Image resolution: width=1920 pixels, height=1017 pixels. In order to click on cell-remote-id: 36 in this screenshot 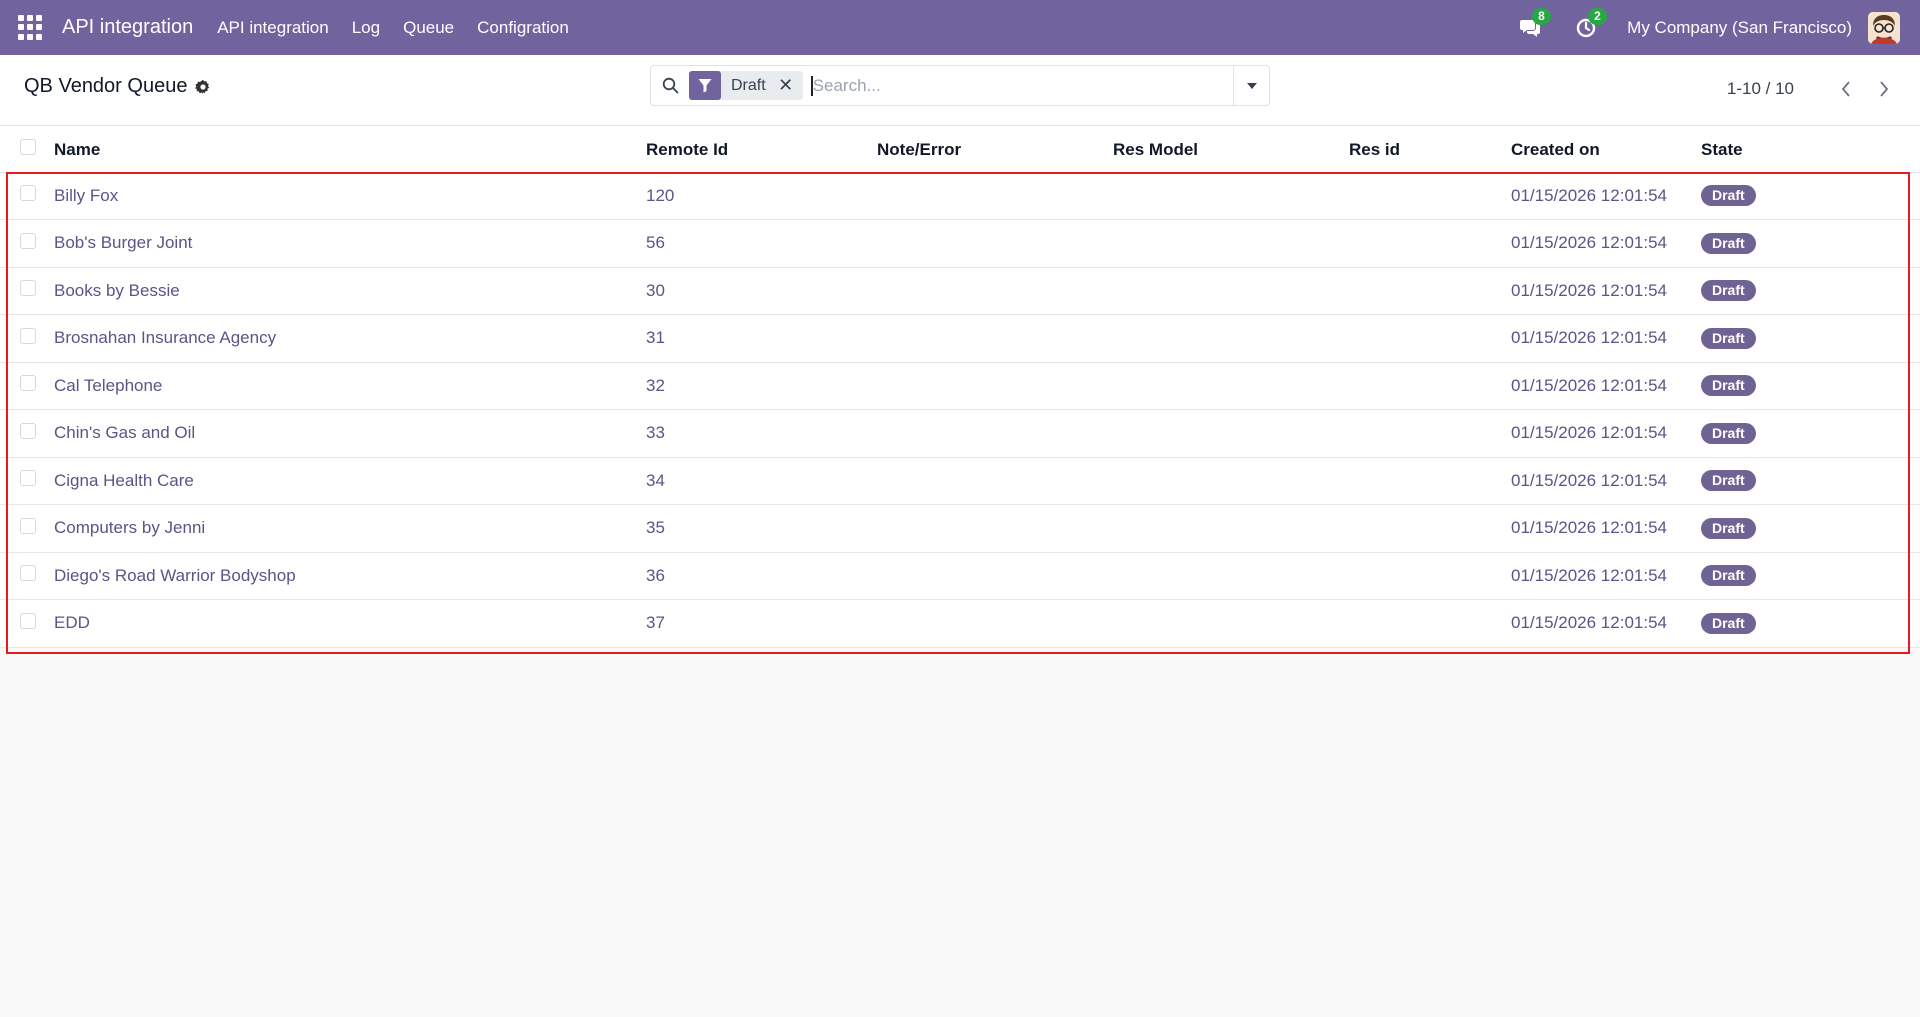, I will do `click(761, 576)`.